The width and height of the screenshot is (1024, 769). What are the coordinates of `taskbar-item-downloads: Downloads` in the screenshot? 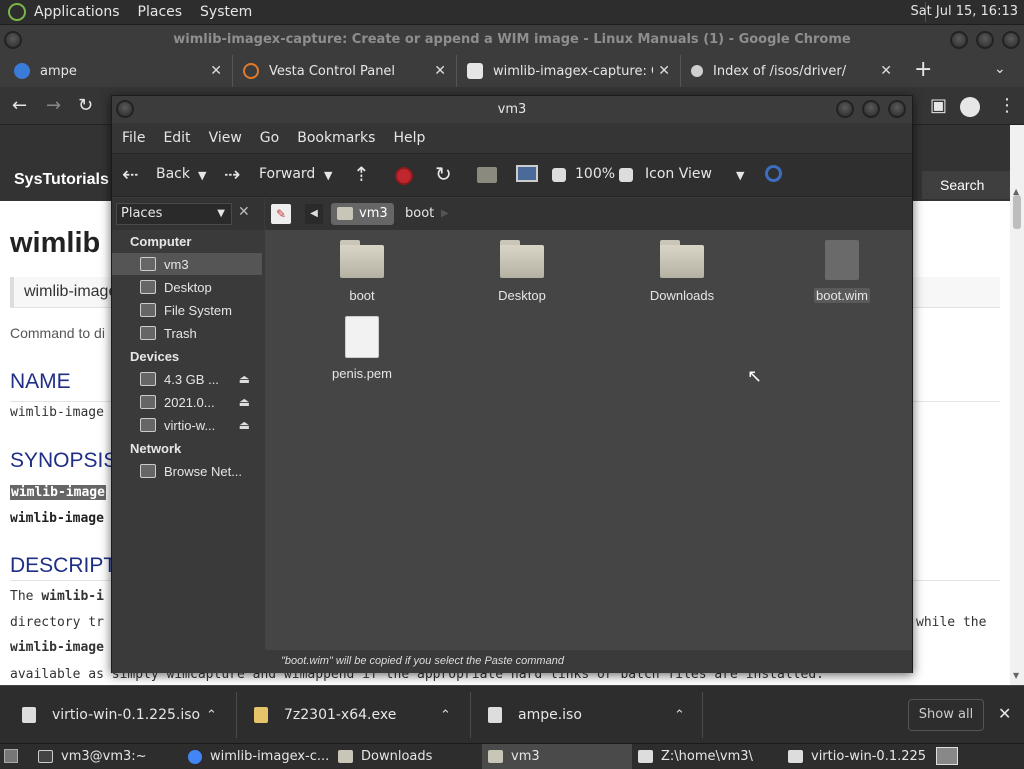 It's located at (407, 756).